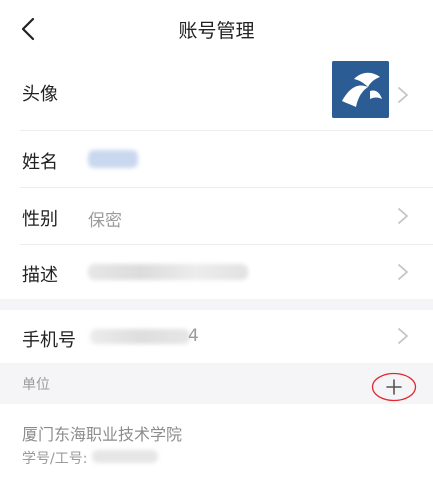  What do you see at coordinates (113, 159) in the screenshot?
I see `name-value-redacted` at bounding box center [113, 159].